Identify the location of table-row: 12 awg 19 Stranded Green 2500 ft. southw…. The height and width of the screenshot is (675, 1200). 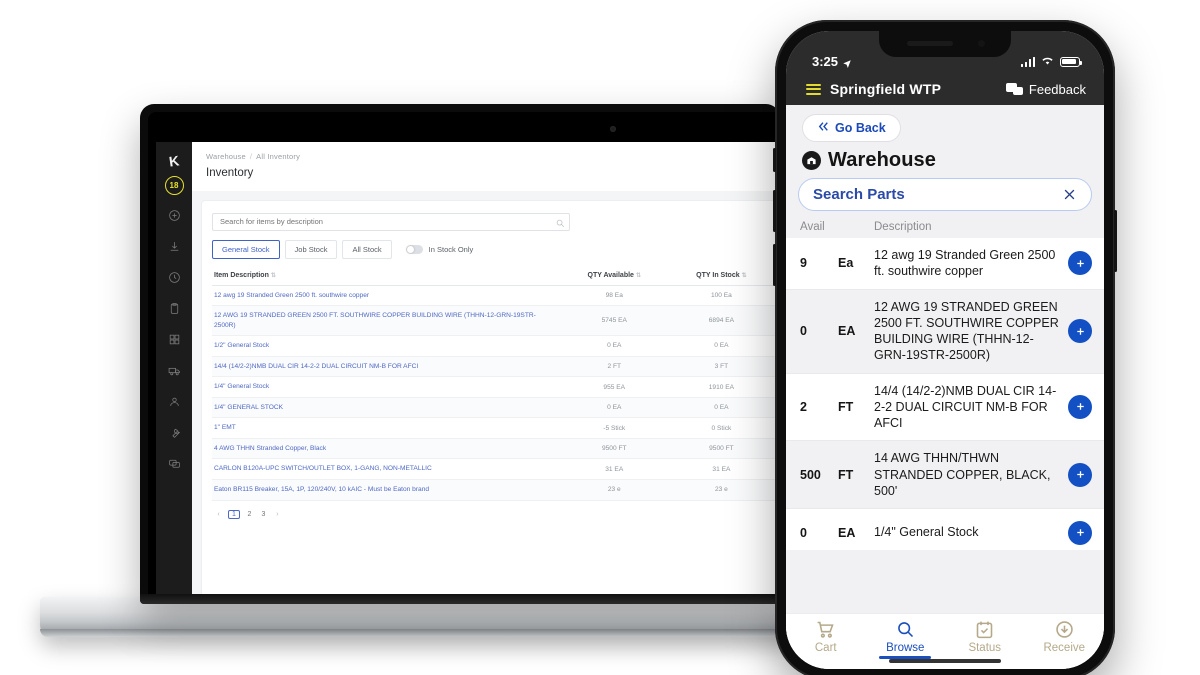
(494, 296).